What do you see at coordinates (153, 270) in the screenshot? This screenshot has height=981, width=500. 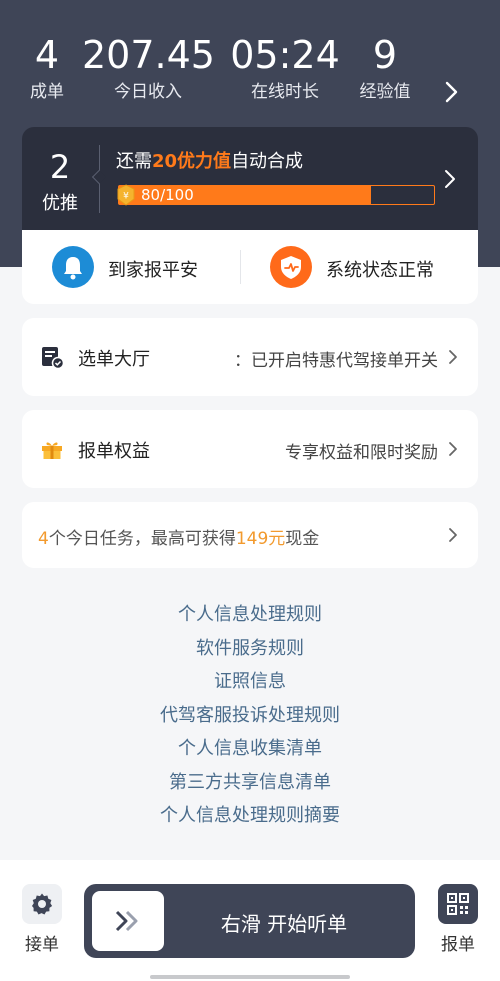 I see `report-safe-label: 到家报平安` at bounding box center [153, 270].